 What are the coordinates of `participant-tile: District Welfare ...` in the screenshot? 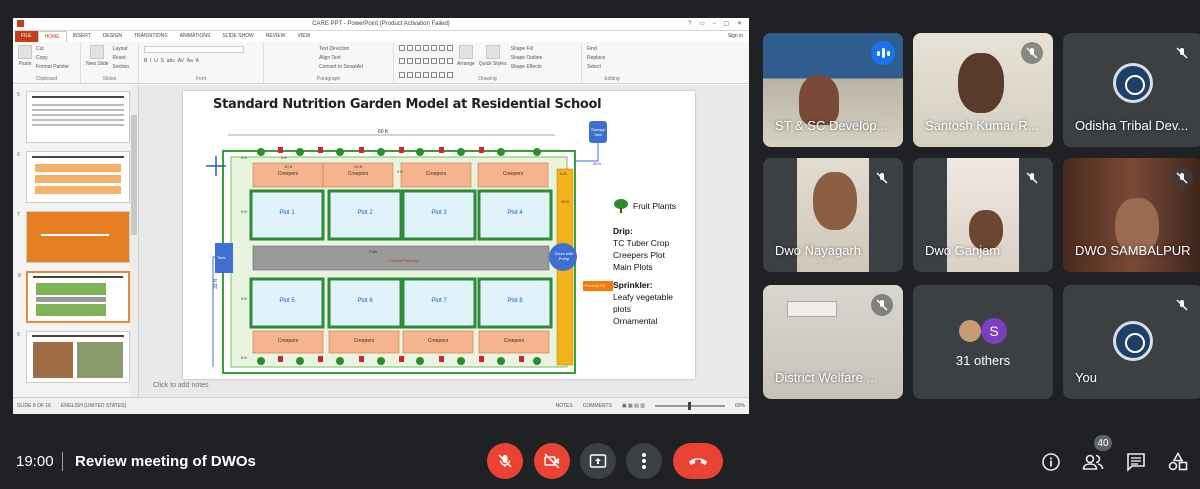 It's located at (833, 342).